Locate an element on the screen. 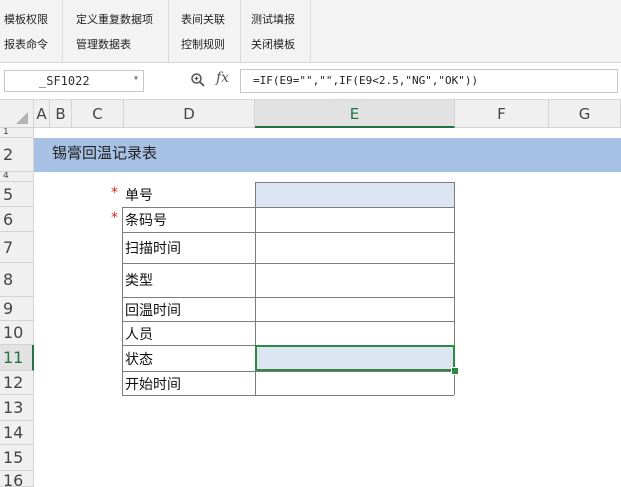 This screenshot has height=487, width=621. table-relations-button: 表间关联 is located at coordinates (203, 19).